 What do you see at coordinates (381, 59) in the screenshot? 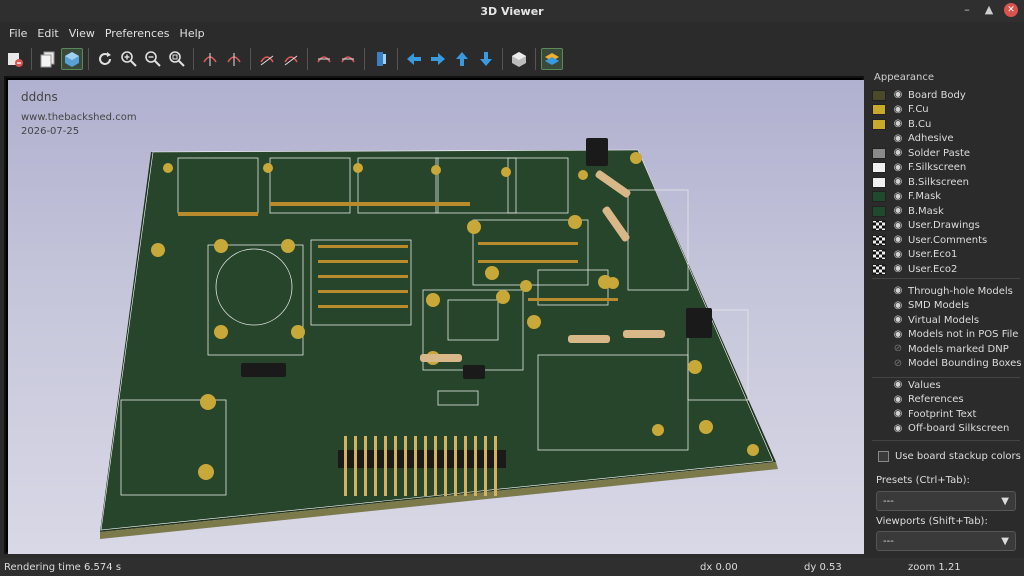
I see `flip-board-icon` at bounding box center [381, 59].